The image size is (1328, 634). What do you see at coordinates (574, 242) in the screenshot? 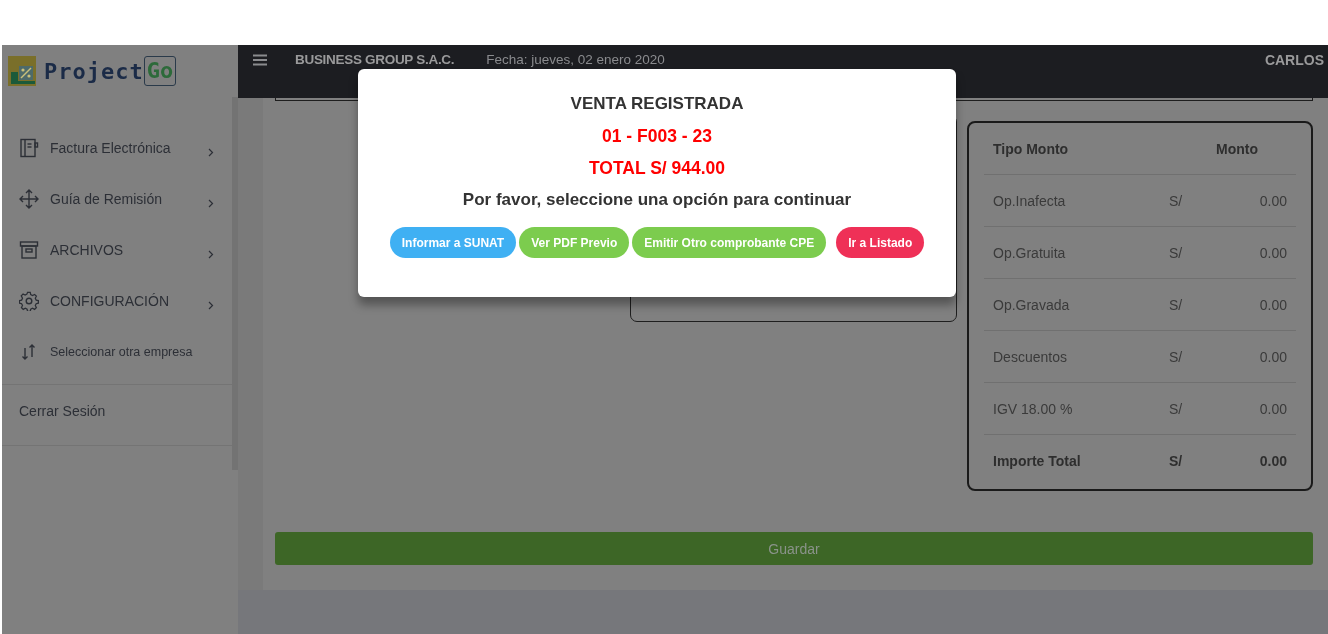
I see `action-button: Ver PDF Previo` at bounding box center [574, 242].